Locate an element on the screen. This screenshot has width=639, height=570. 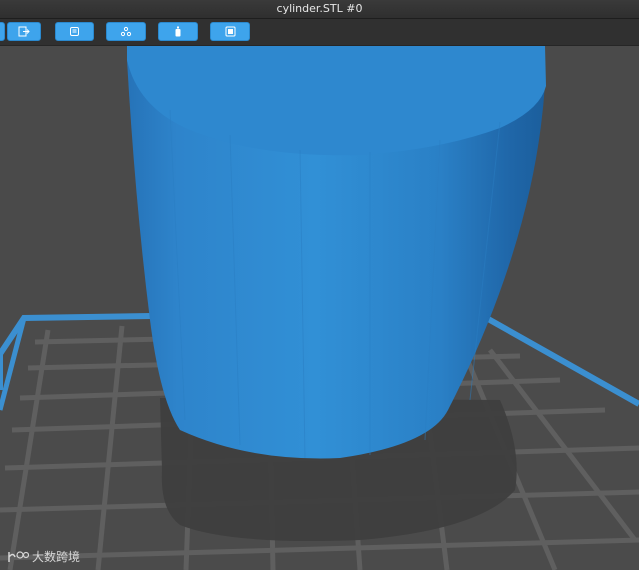
bottle-icon is located at coordinates (178, 31).